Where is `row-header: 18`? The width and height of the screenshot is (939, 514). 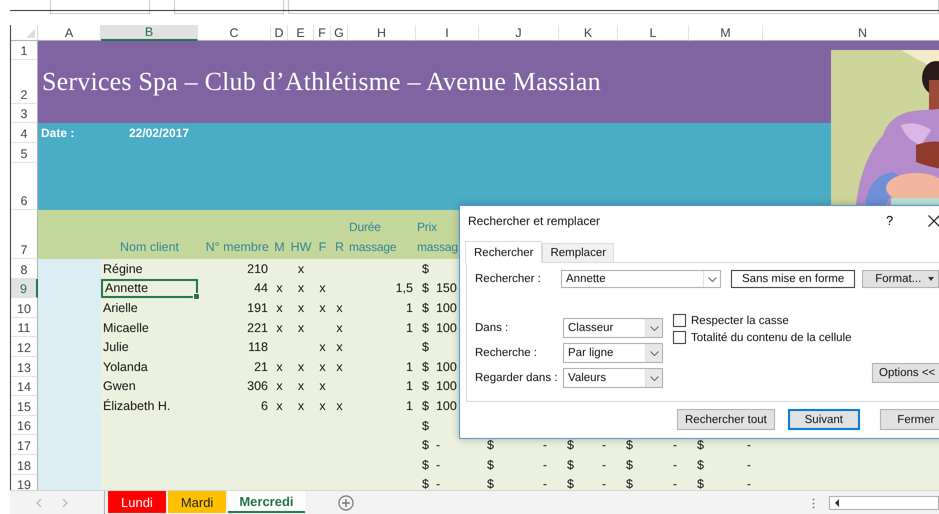
row-header: 18 is located at coordinates (24, 464).